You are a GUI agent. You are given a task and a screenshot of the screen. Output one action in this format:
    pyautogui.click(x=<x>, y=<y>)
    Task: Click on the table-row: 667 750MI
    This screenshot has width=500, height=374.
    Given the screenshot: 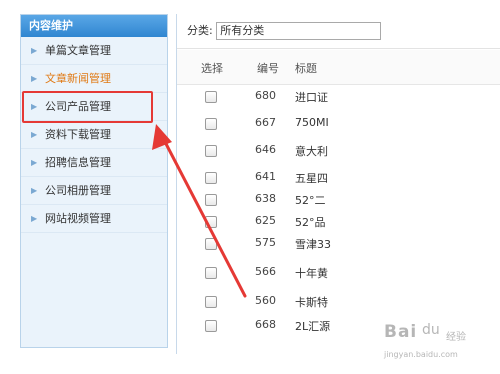 What is the action you would take?
    pyautogui.click(x=338, y=124)
    